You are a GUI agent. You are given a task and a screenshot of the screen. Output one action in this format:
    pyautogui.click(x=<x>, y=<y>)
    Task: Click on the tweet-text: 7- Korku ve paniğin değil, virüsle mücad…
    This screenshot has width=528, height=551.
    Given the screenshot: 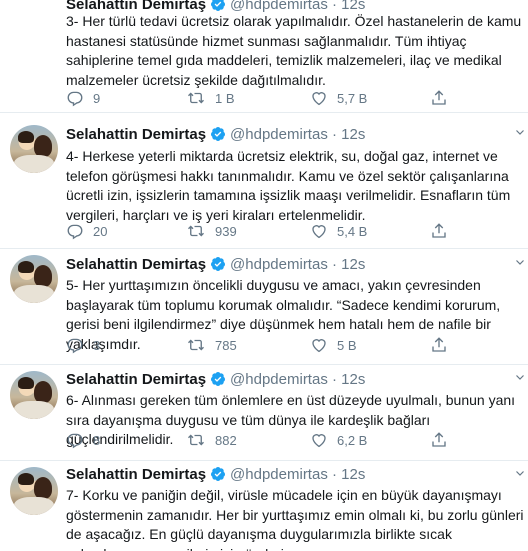 What is the action you would take?
    pyautogui.click(x=295, y=519)
    